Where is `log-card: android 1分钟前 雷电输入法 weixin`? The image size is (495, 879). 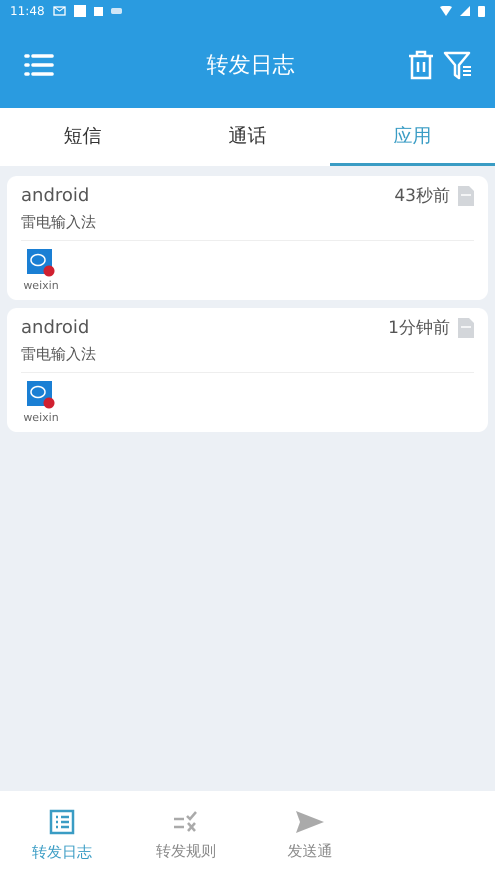
log-card: android 1分钟前 雷电输入法 weixin is located at coordinates (247, 370).